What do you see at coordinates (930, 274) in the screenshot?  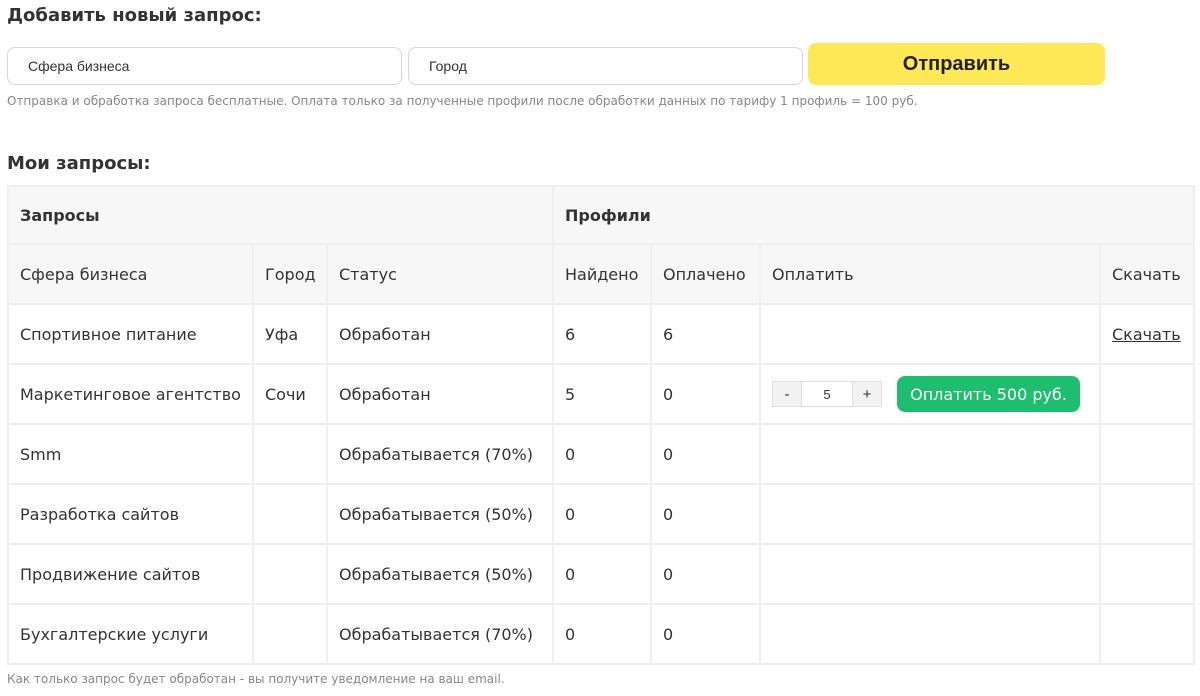 I see `col-header-pay: Оплатить` at bounding box center [930, 274].